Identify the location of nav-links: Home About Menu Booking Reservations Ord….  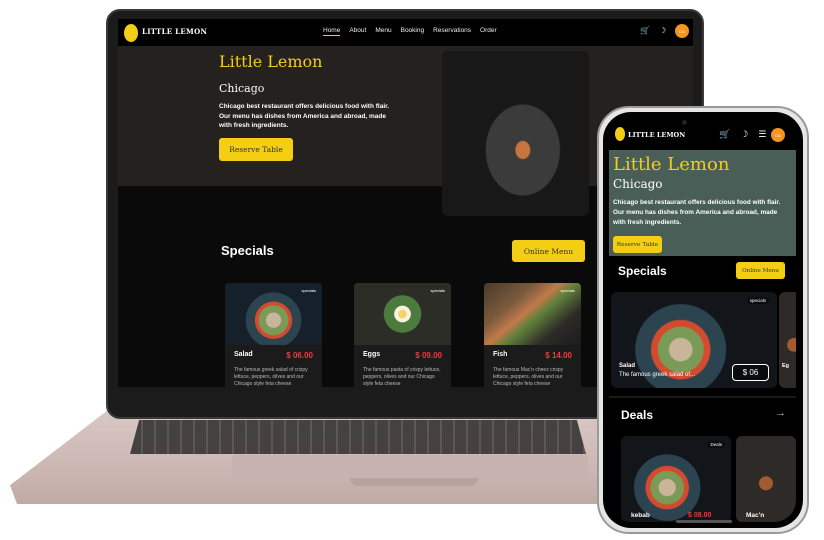
(410, 31).